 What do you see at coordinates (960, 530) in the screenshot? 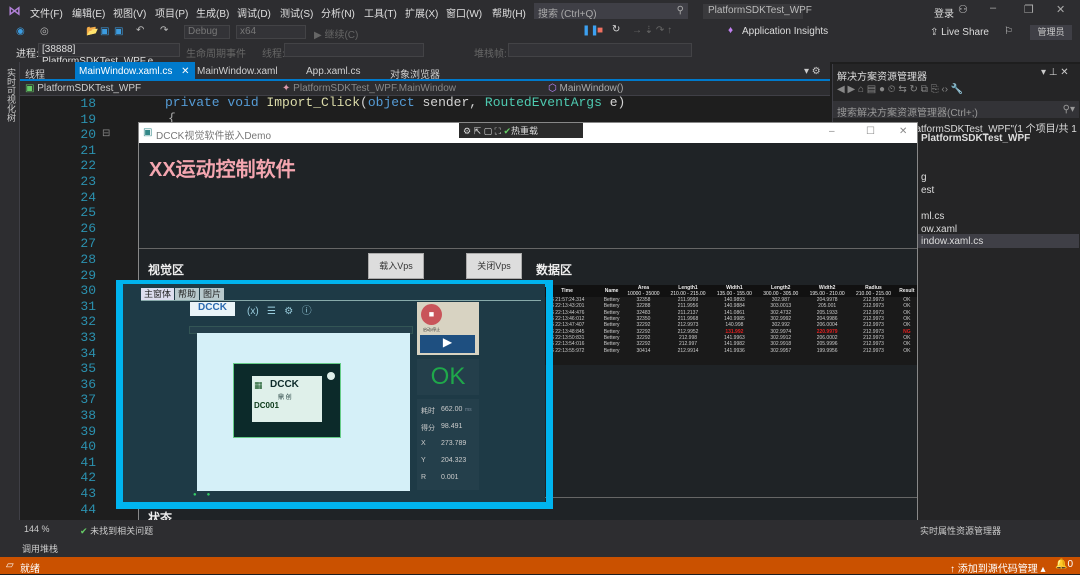
I see `tab-live-property-explorer: 实时属性资源管理器` at bounding box center [960, 530].